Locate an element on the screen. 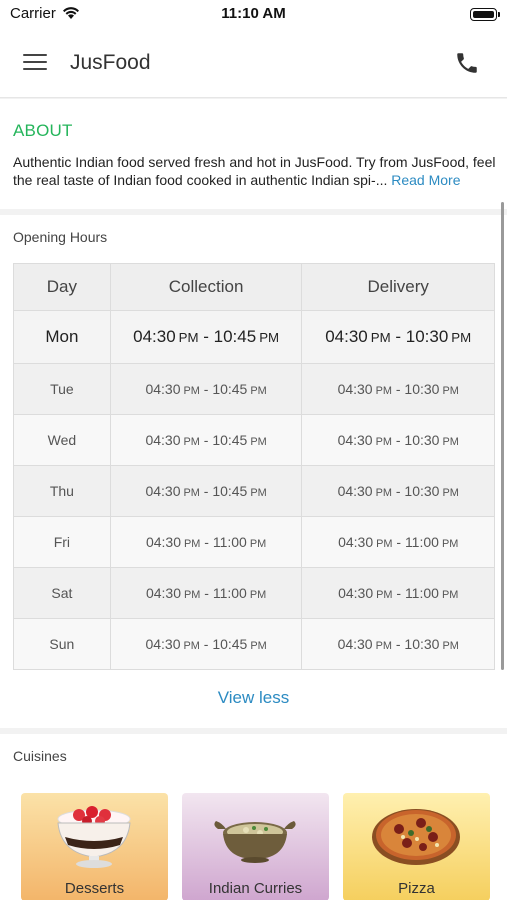 This screenshot has height=900, width=507. day-cell: Mon is located at coordinates (62, 337).